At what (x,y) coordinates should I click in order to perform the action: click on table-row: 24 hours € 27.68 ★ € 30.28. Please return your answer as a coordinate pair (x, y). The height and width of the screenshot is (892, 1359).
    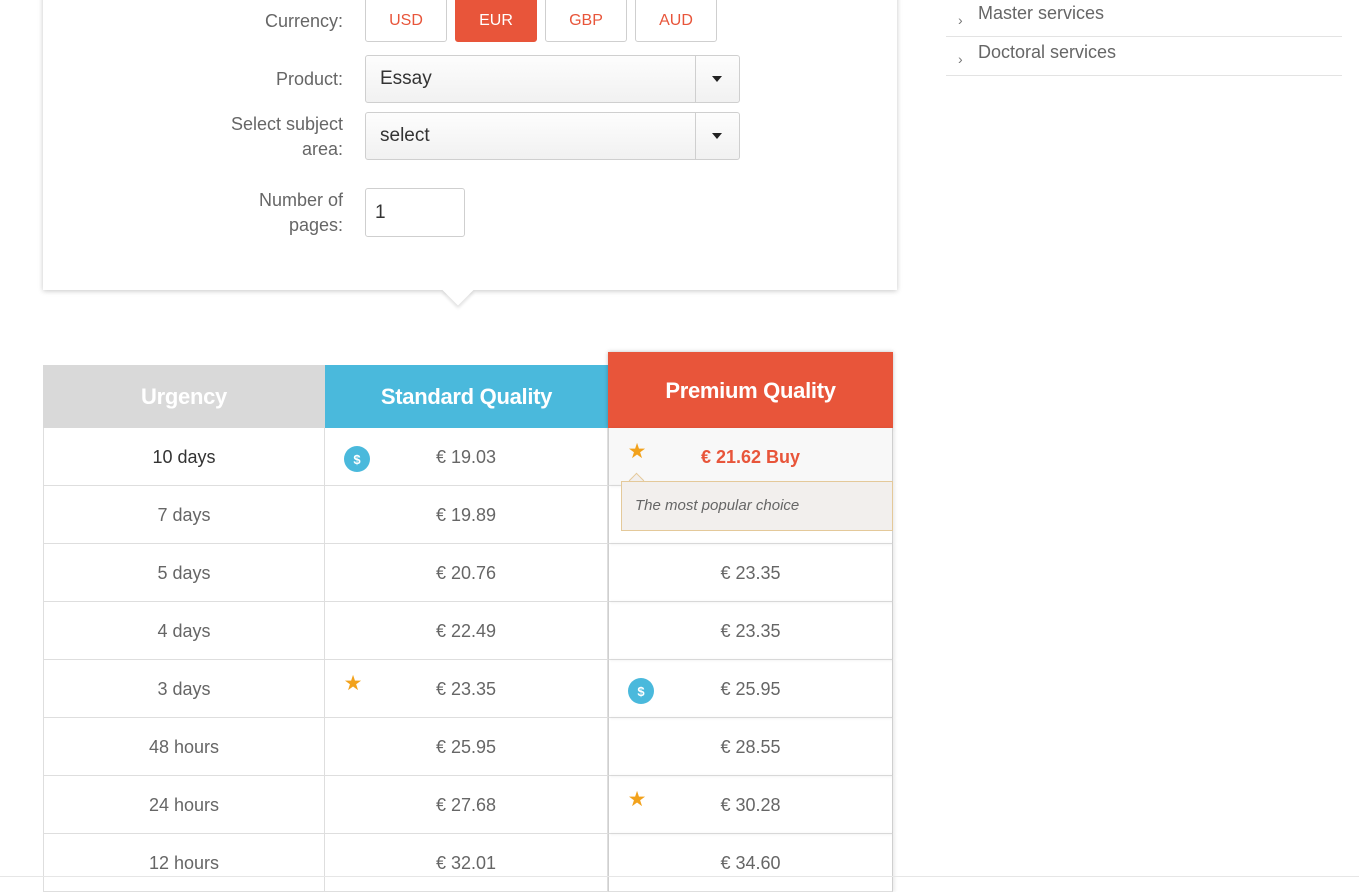
    Looking at the image, I should click on (469, 805).